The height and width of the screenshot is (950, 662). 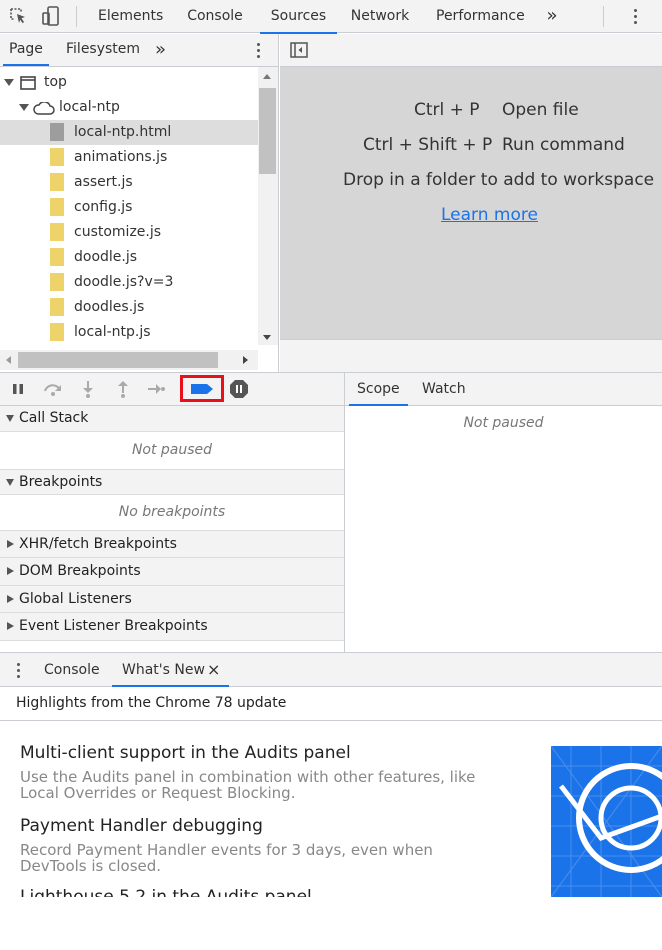 What do you see at coordinates (54, 418) in the screenshot?
I see `section-label: Call Stack` at bounding box center [54, 418].